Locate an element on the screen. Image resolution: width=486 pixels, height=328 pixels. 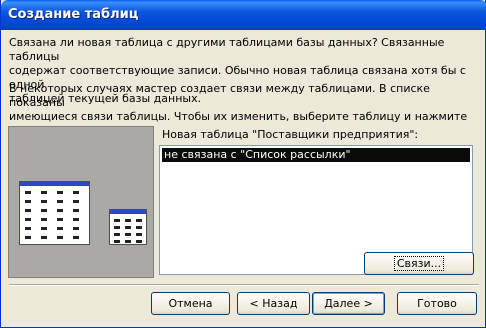
small-table-icon is located at coordinates (128, 227).